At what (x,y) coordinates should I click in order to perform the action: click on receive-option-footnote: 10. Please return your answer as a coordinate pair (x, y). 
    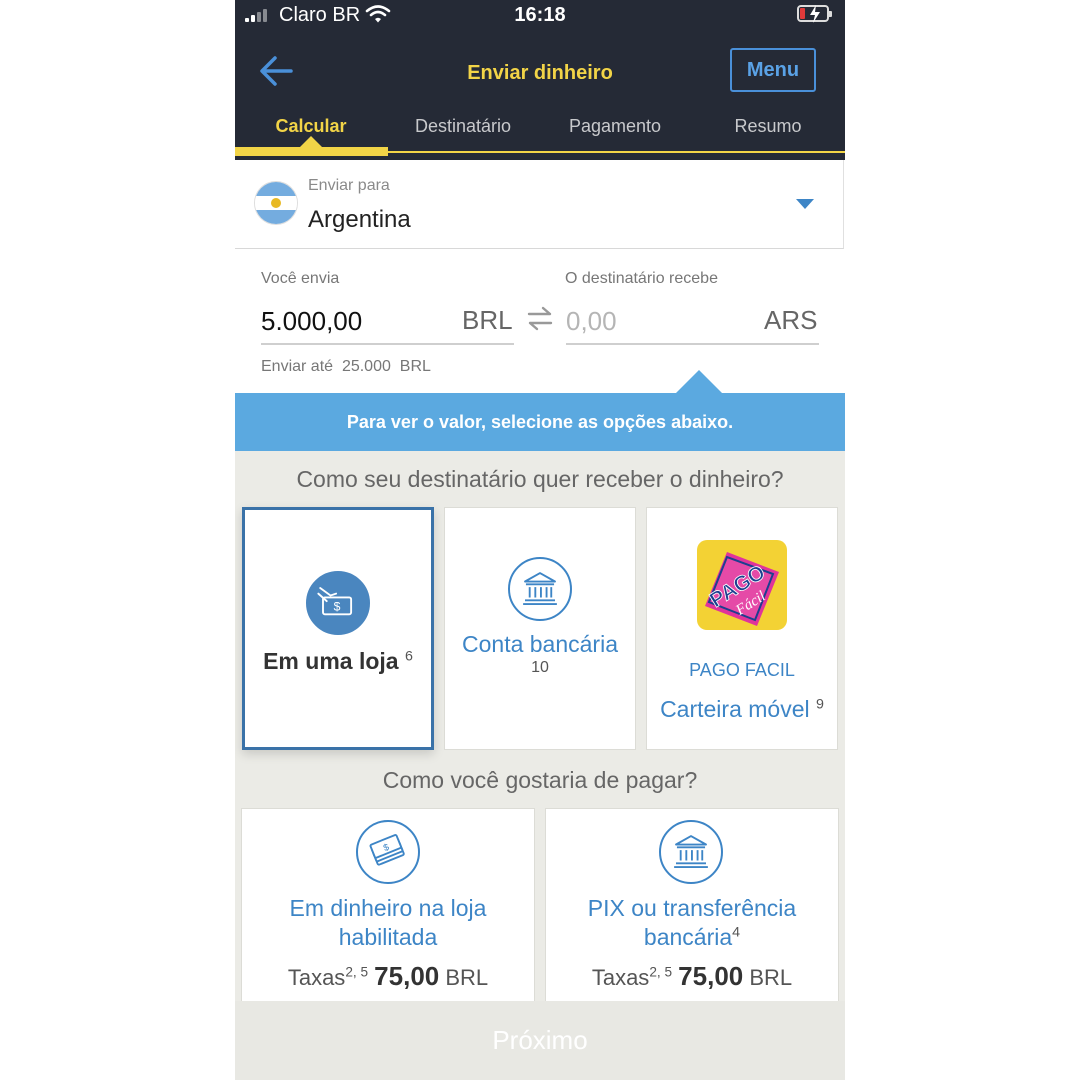
    Looking at the image, I should click on (540, 667).